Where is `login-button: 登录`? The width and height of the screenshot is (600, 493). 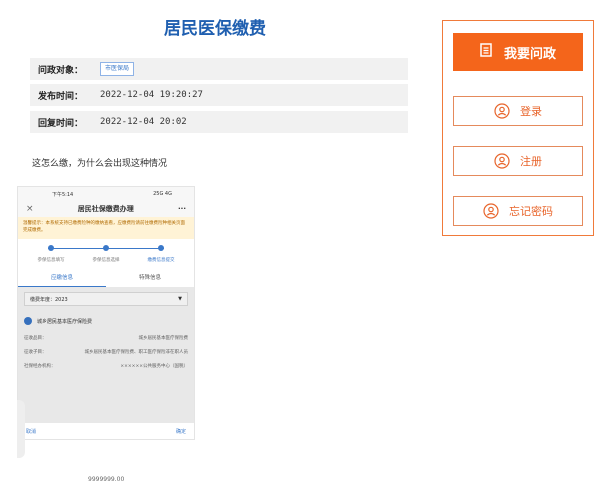
login-button: 登录 is located at coordinates (518, 111).